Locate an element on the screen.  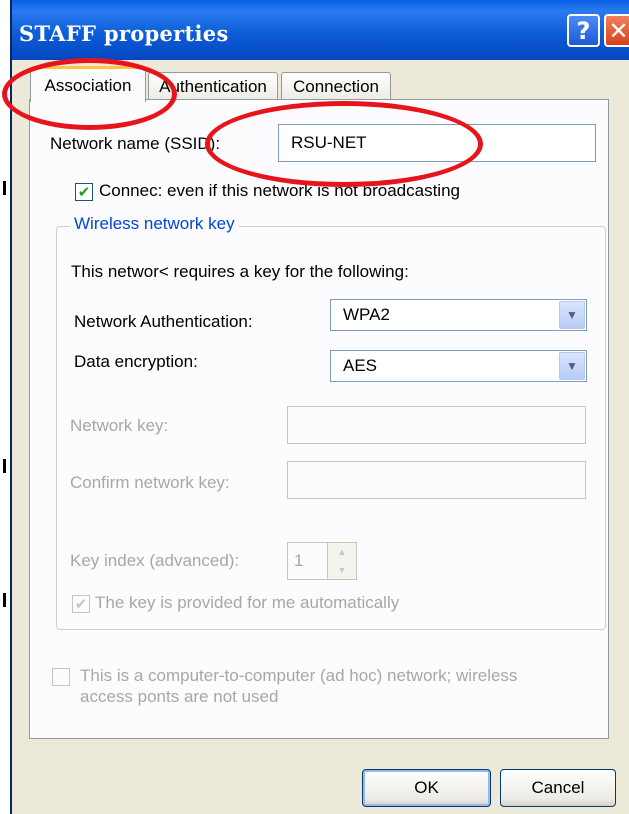
adhoc-checkbox is located at coordinates (61, 677).